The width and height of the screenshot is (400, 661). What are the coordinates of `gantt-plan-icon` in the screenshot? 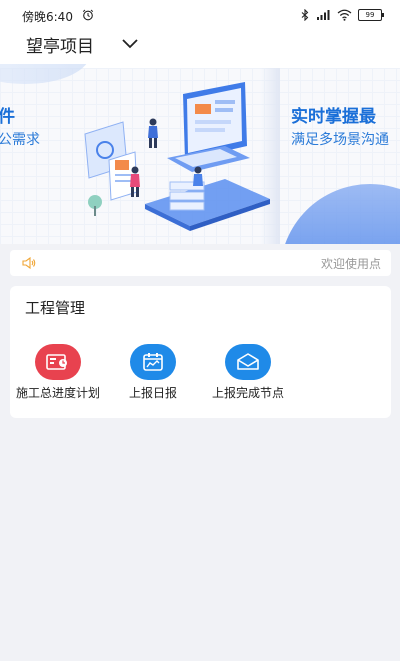 It's located at (58, 362).